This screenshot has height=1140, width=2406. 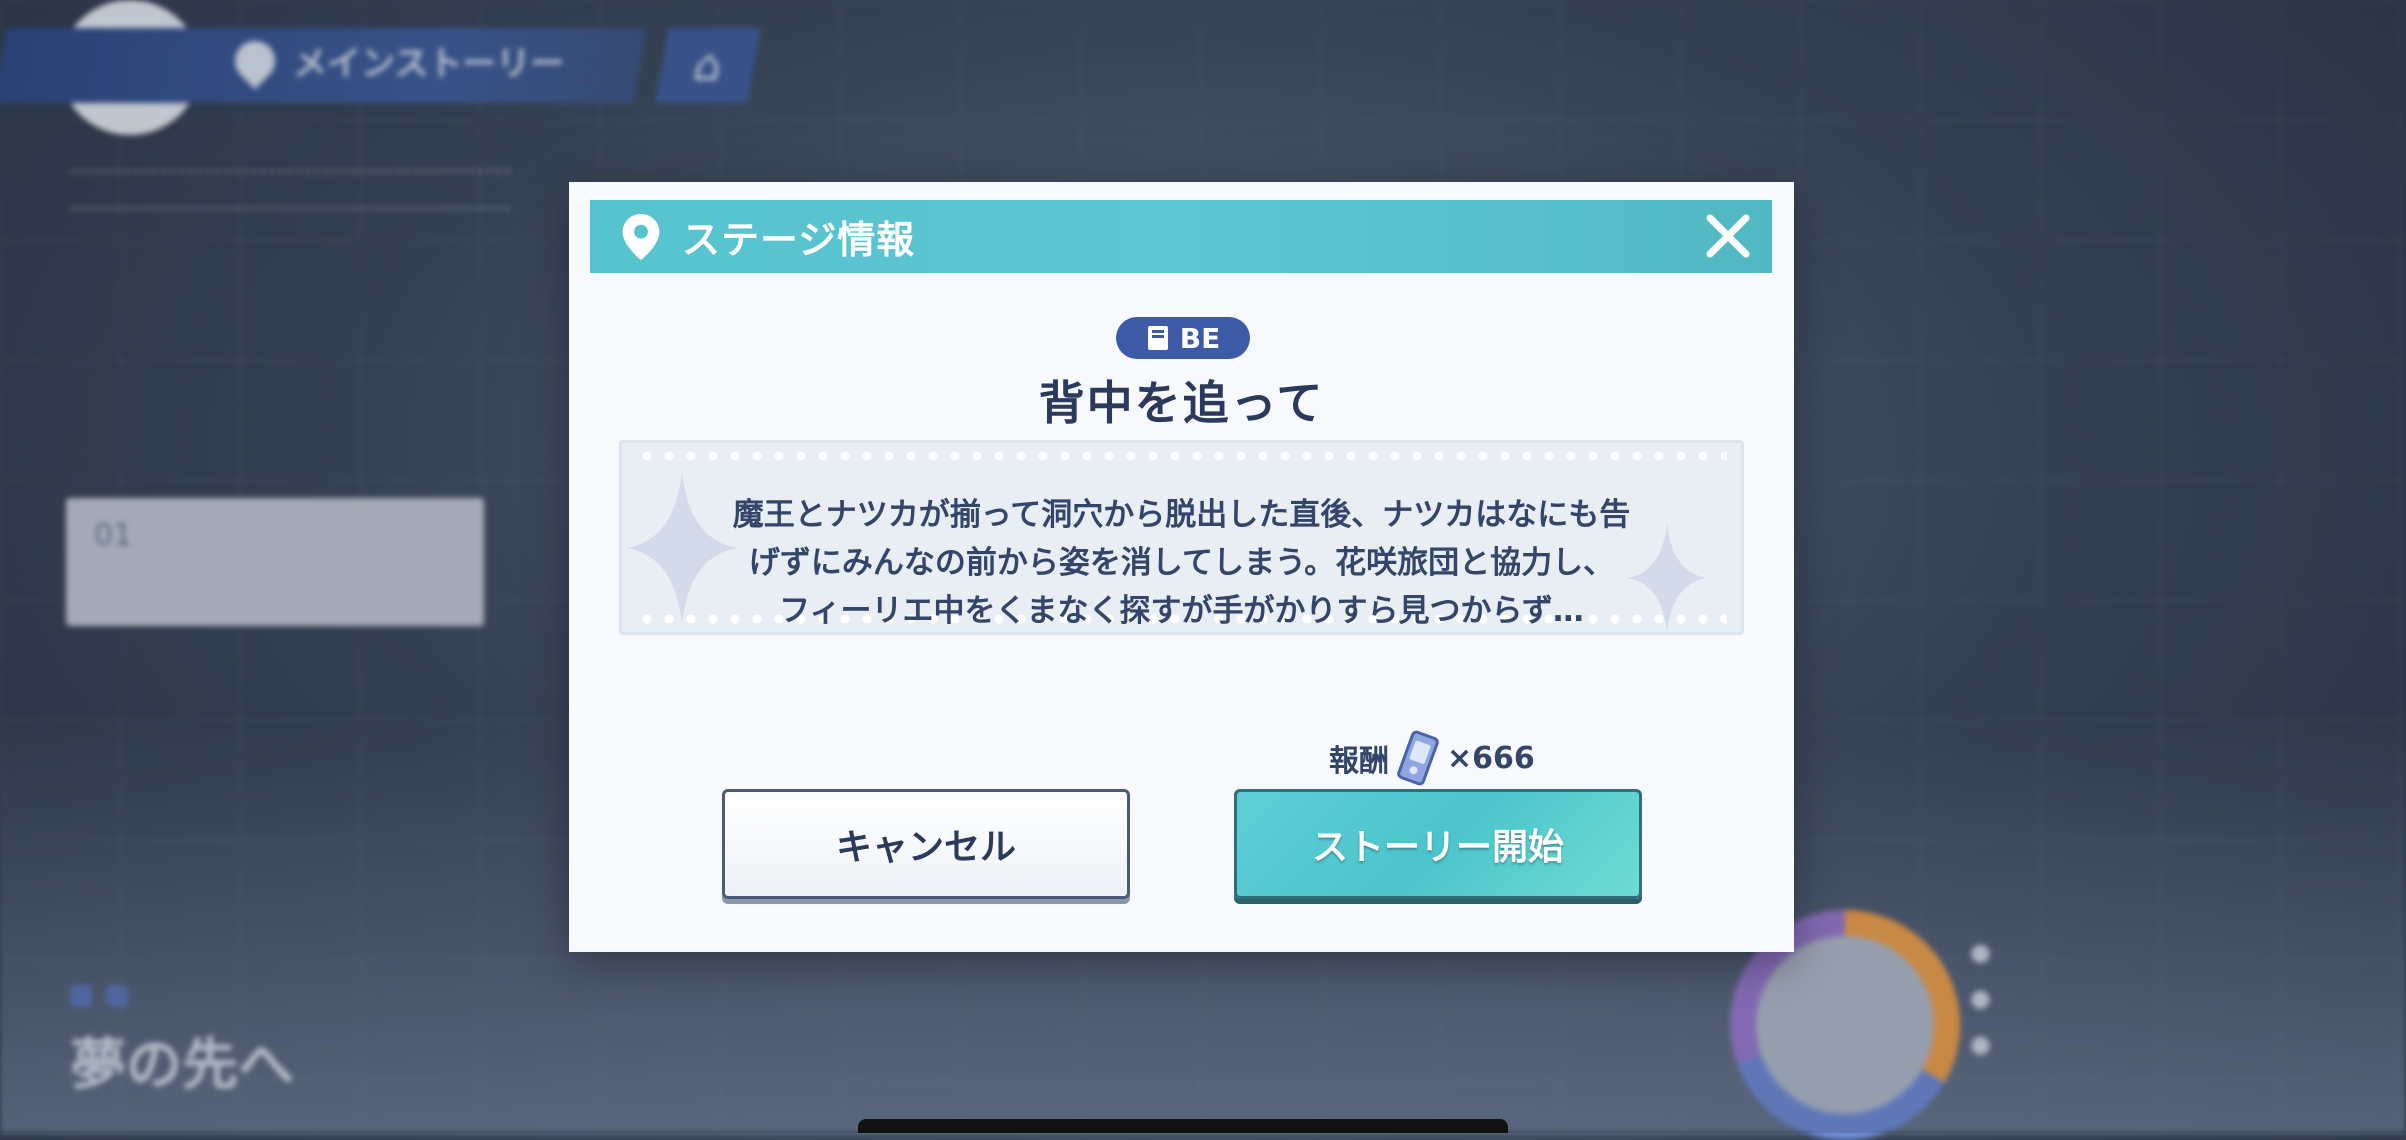 What do you see at coordinates (1181, 236) in the screenshot?
I see `dialog-header: ステージ情報` at bounding box center [1181, 236].